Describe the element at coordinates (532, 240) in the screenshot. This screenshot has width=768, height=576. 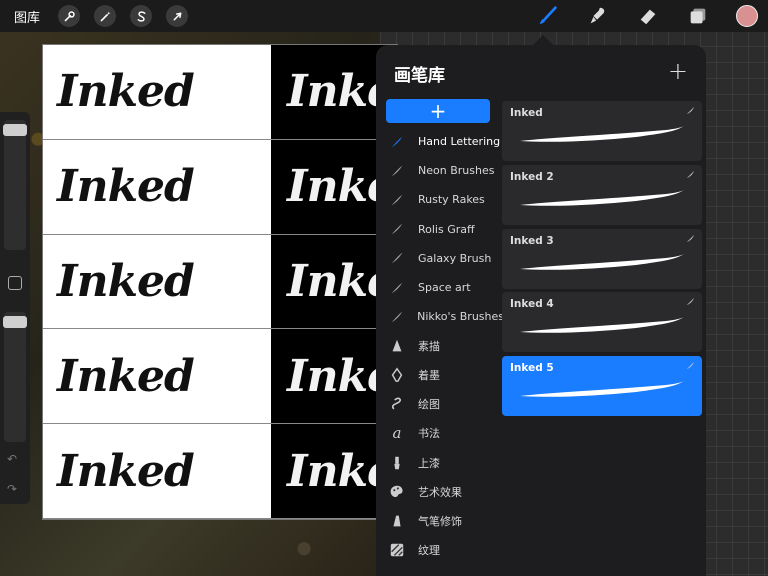
I see `brush-name: Inked 3` at that location.